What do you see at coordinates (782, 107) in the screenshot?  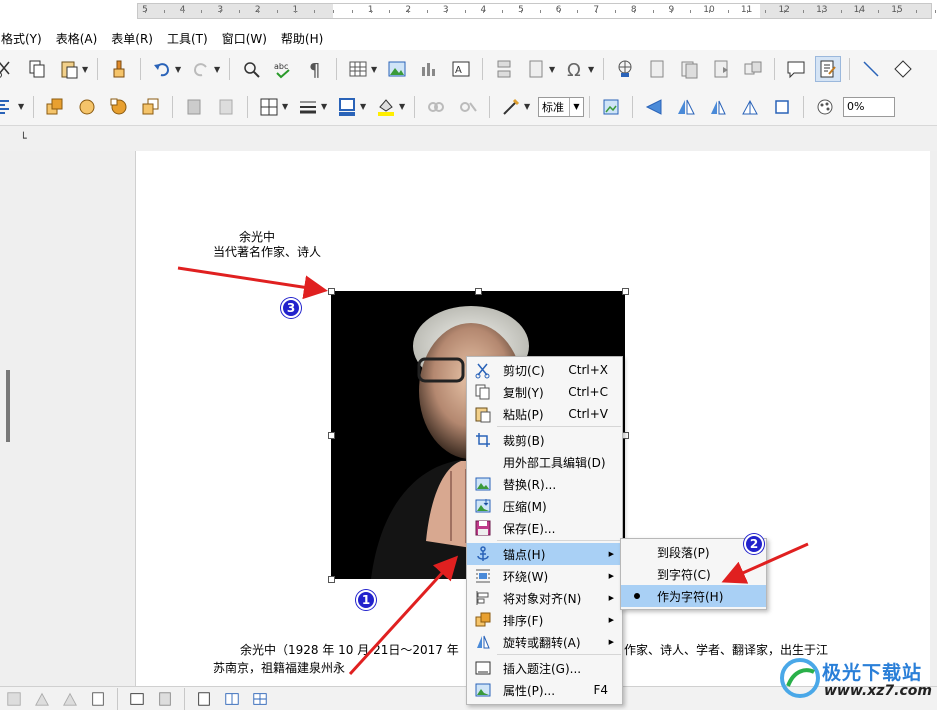 I see `rotate-icon` at bounding box center [782, 107].